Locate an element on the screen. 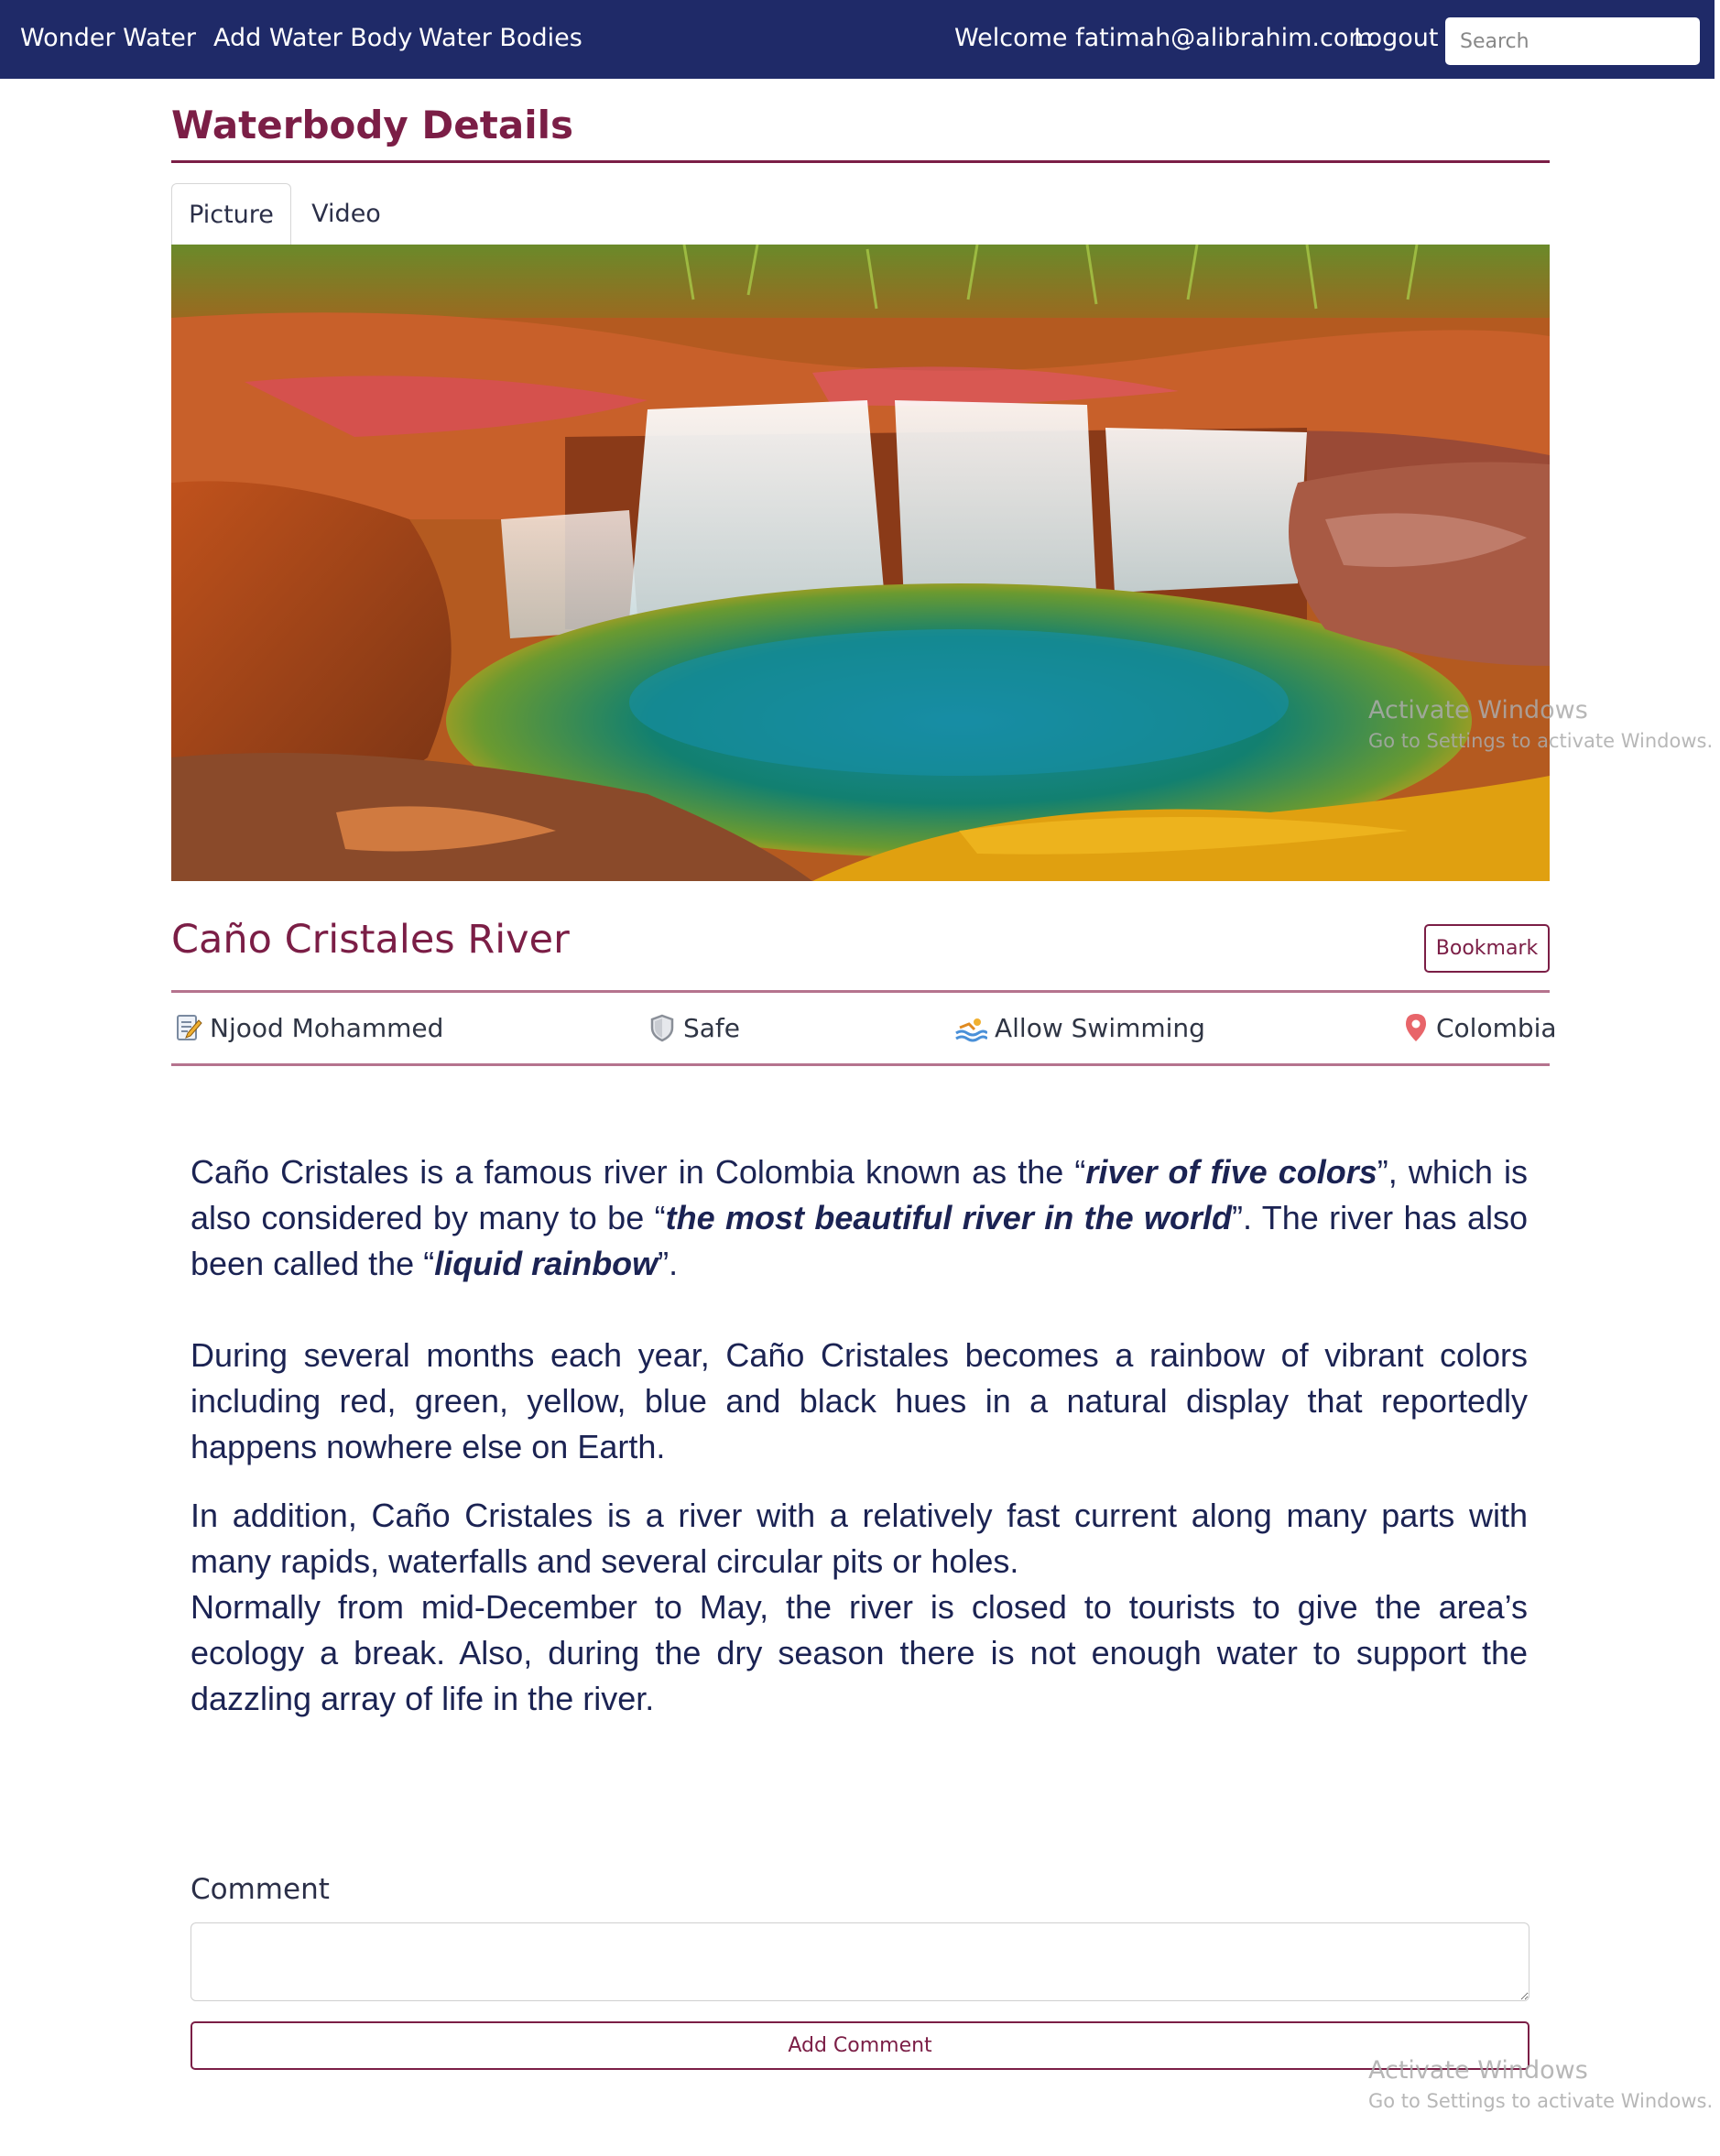 Image resolution: width=1720 pixels, height=2156 pixels. tab-picture: Picture is located at coordinates (231, 214).